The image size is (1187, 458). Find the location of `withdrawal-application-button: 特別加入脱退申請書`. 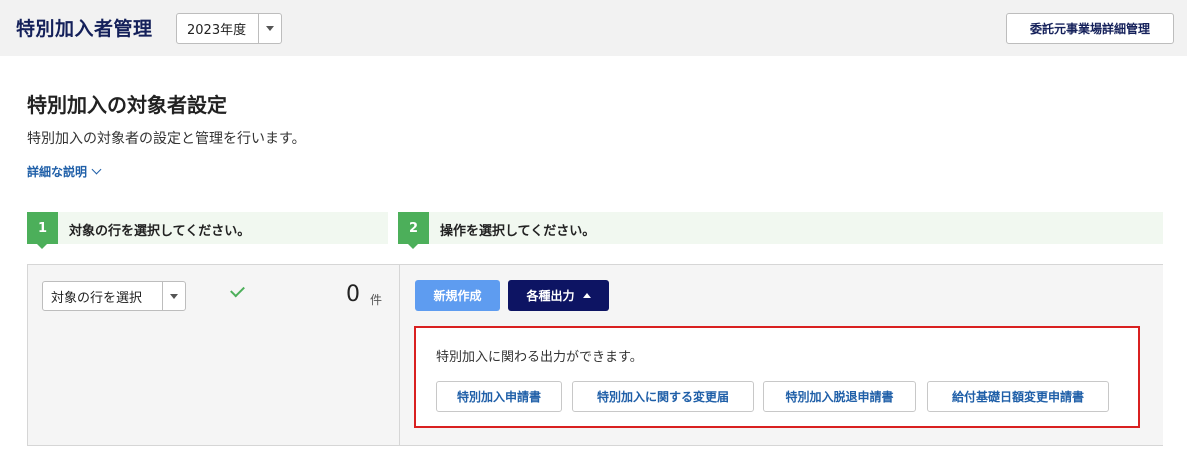

withdrawal-application-button: 特別加入脱退申請書 is located at coordinates (839, 396).